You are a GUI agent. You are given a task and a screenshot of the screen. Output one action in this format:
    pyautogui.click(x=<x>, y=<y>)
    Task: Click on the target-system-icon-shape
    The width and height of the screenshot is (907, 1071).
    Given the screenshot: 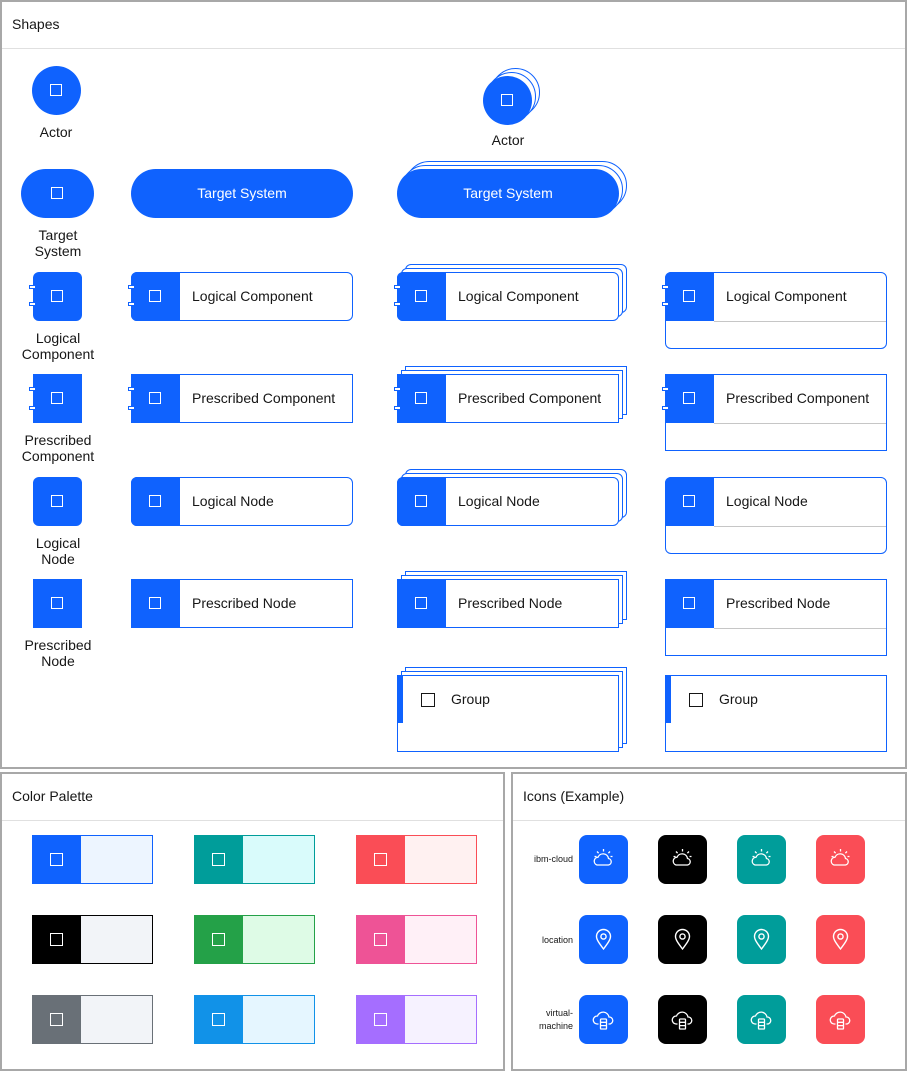 What is the action you would take?
    pyautogui.click(x=57, y=193)
    